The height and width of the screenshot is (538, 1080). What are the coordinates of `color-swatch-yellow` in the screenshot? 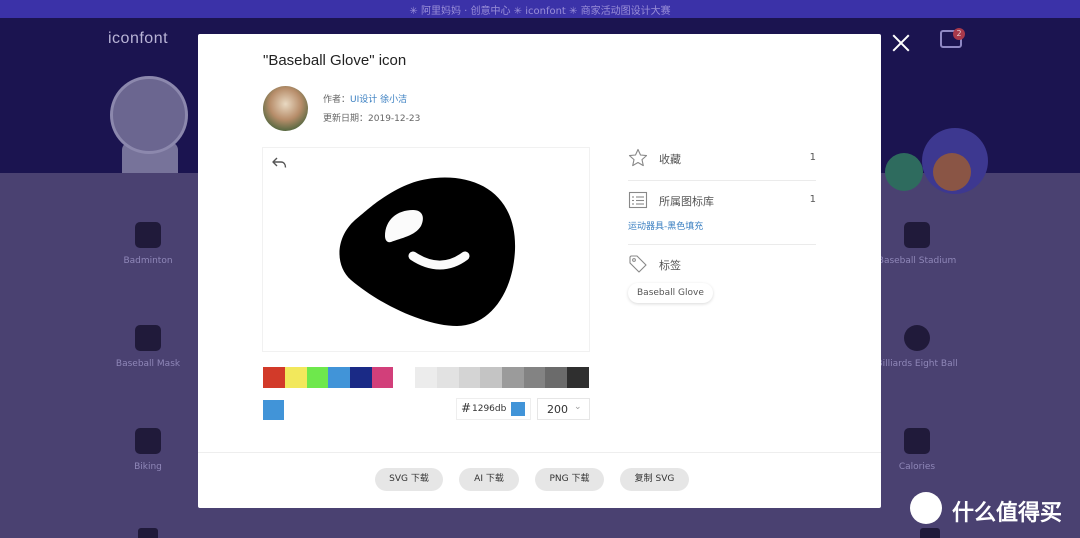 It's located at (296, 377).